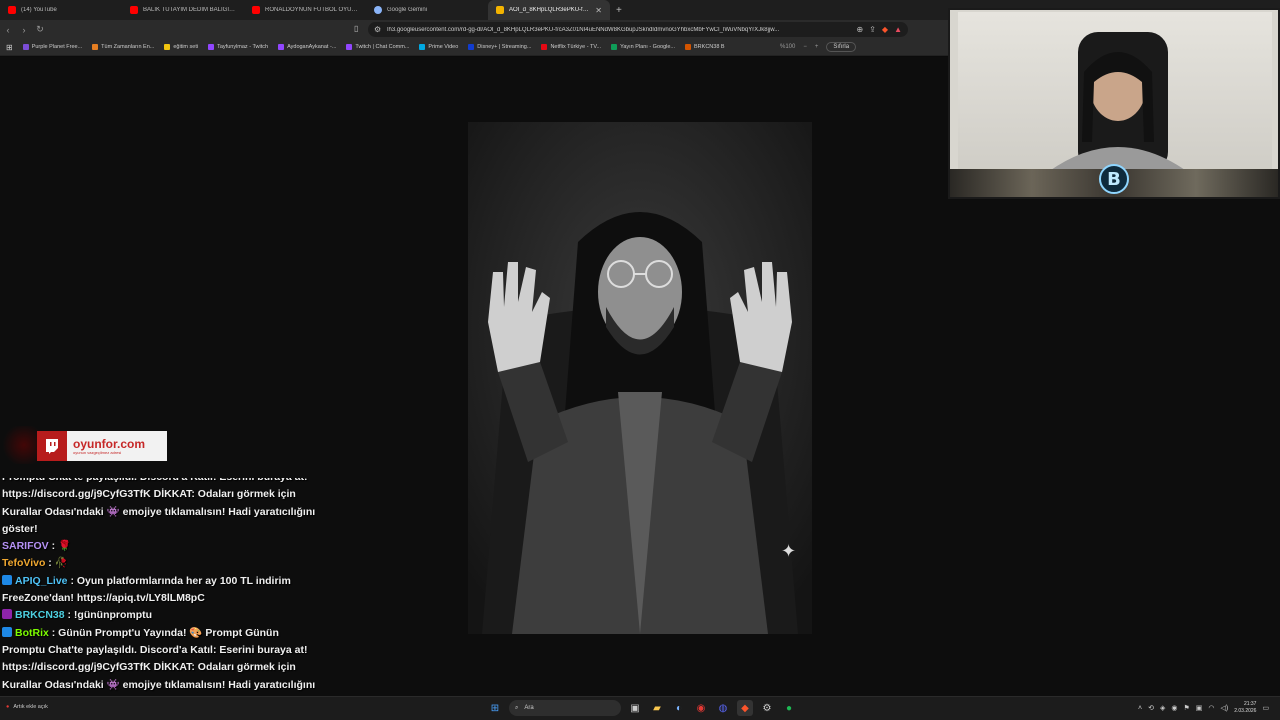 This screenshot has height=720, width=1280. I want to click on tab-label: Google Gemini, so click(407, 10).